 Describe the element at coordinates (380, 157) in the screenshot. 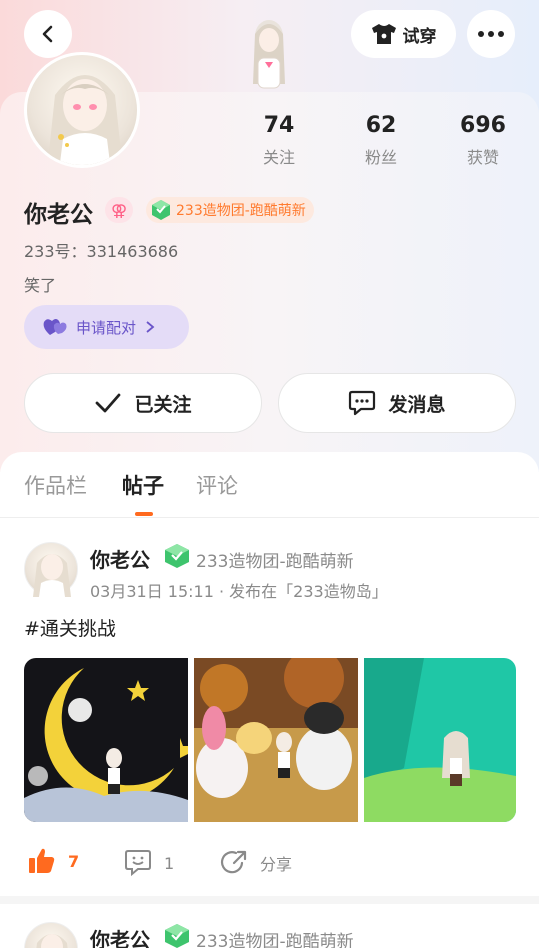

I see `followers-label: 粉丝` at that location.